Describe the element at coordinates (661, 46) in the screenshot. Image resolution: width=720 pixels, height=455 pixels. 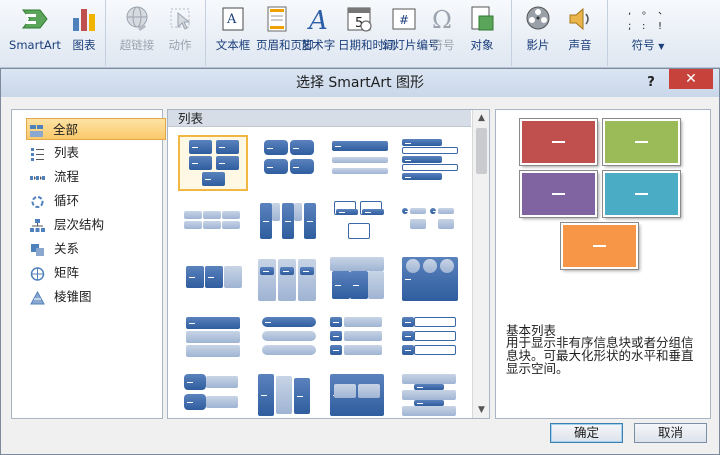
I see `chevron-down-icon: ▼` at that location.